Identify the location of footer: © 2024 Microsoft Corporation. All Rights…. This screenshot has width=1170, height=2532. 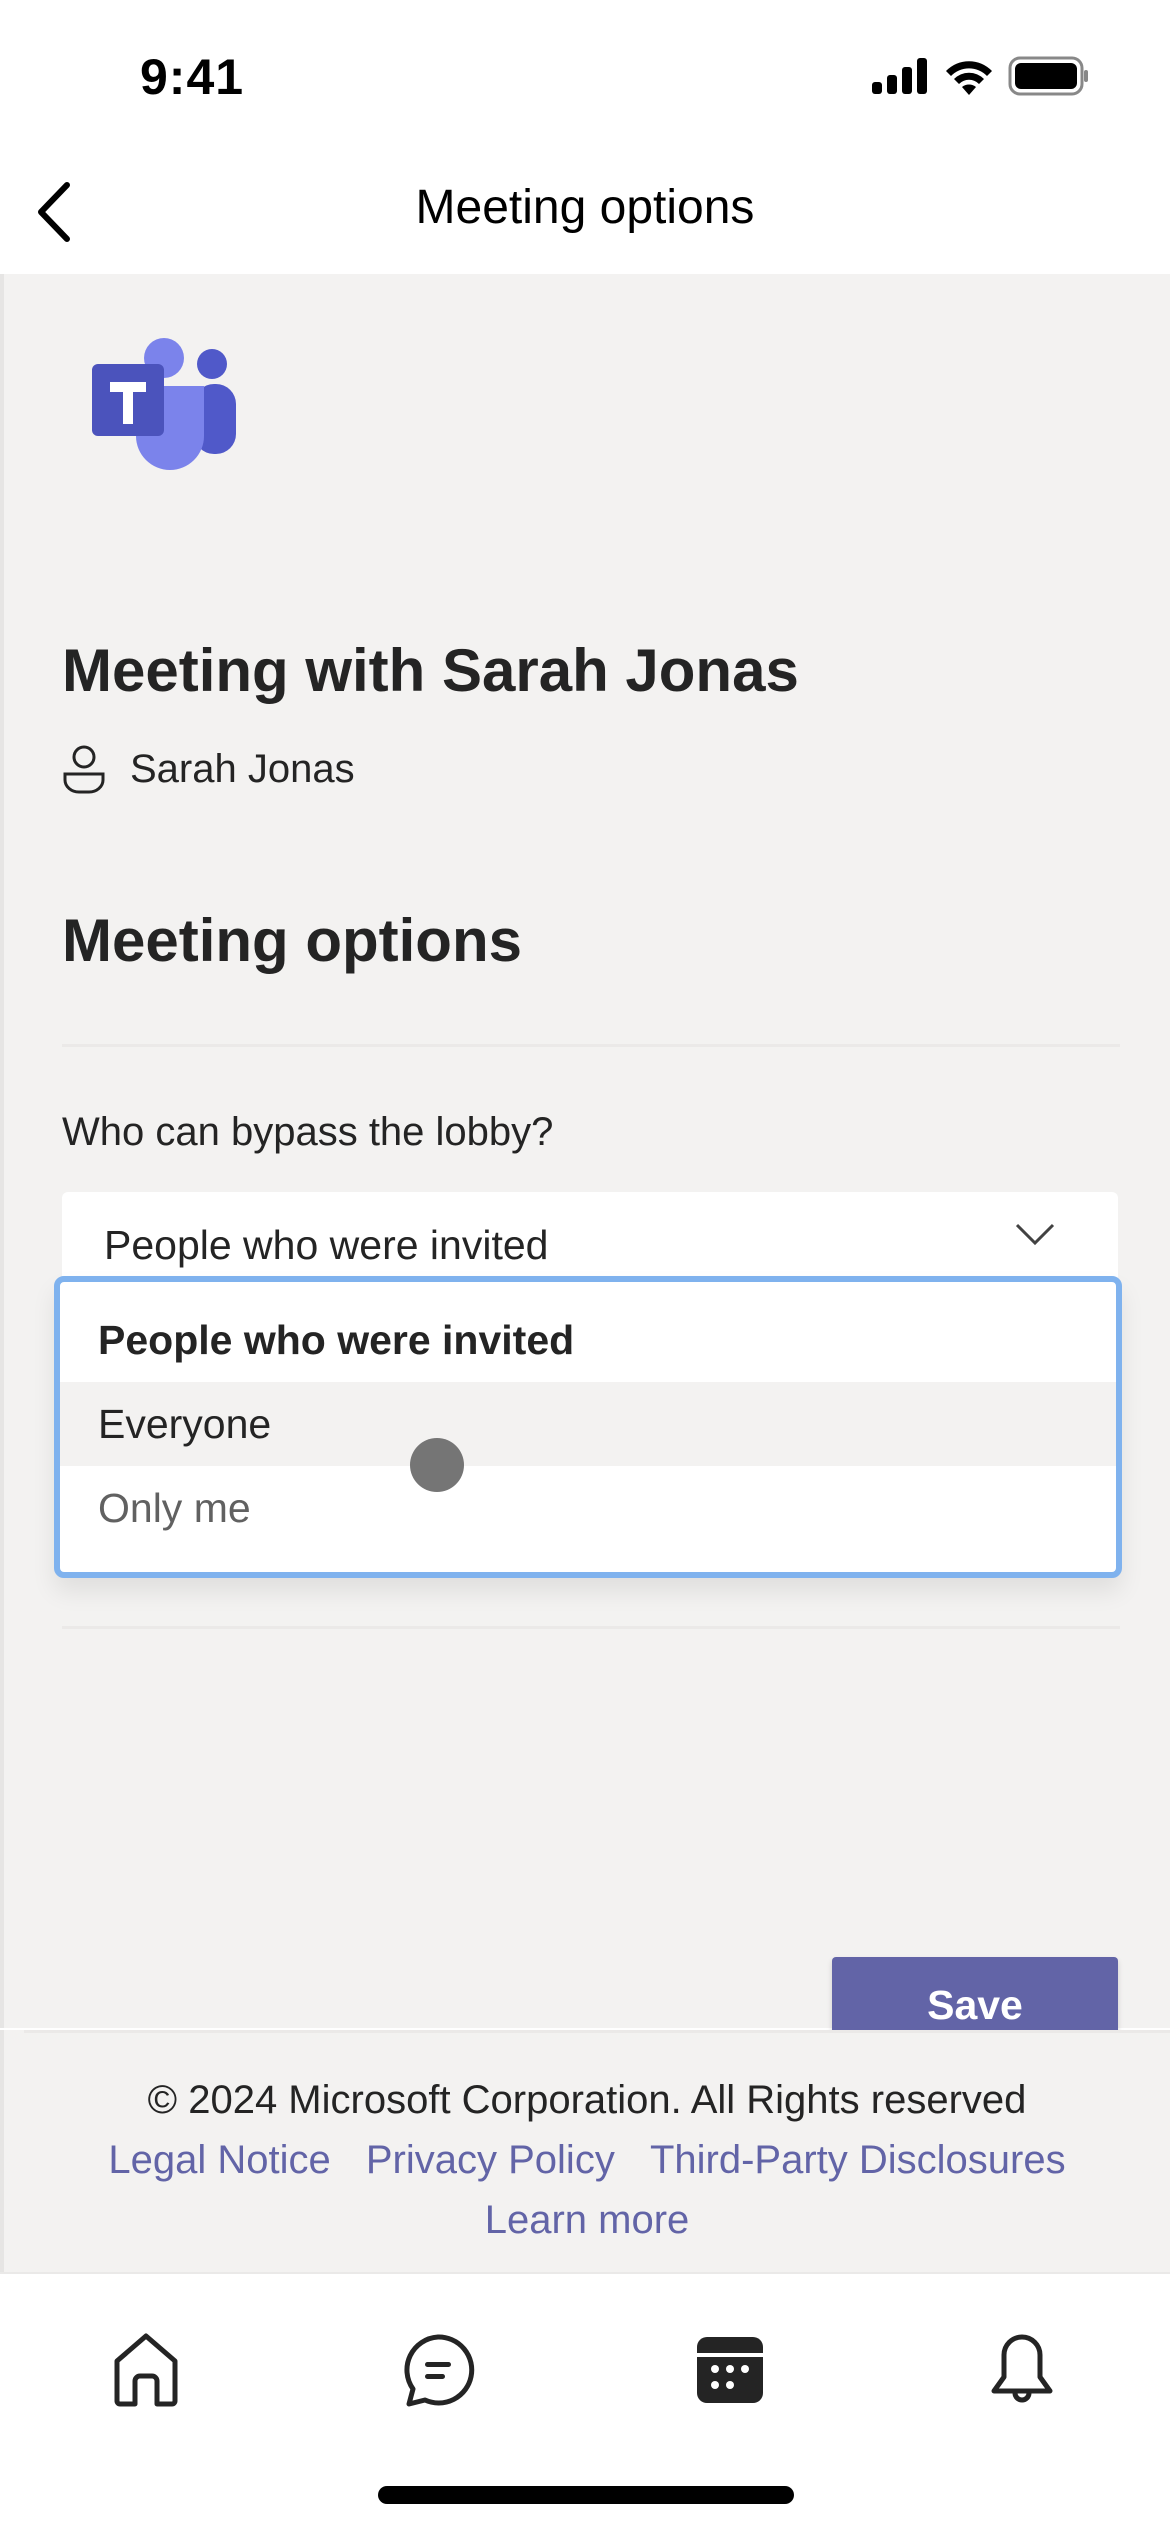
(585, 2151).